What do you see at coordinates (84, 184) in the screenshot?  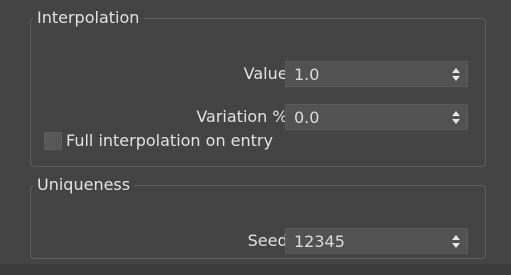 I see `uniqueness-group-title: Uniqueness` at bounding box center [84, 184].